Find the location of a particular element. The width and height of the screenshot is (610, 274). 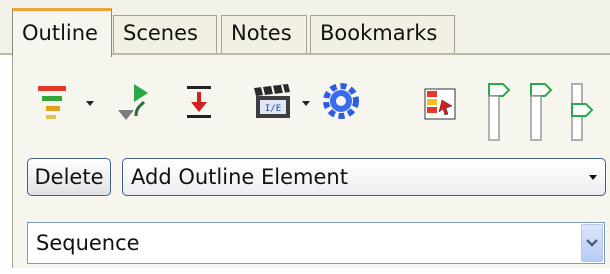

combo-dropdown-button is located at coordinates (592, 243).